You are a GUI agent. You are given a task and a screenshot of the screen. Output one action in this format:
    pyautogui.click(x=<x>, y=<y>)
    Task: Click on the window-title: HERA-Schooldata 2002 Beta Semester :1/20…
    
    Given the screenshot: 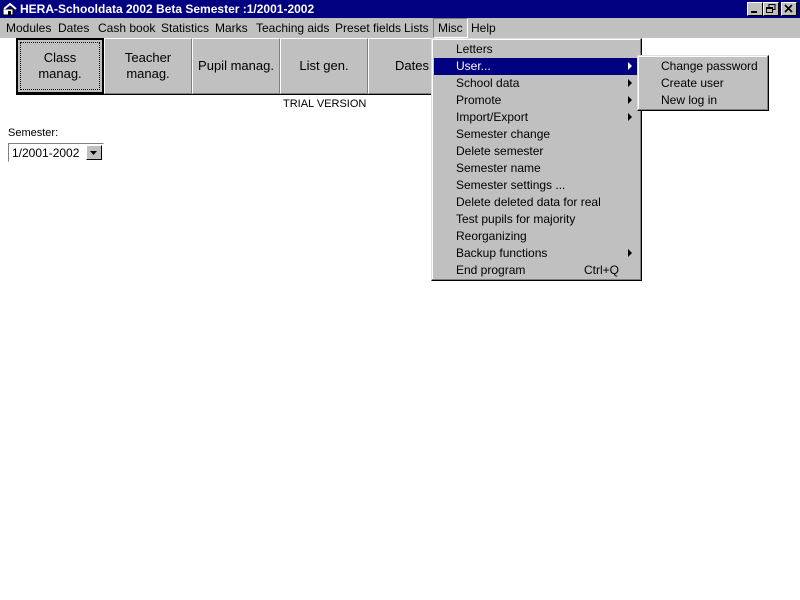 What is the action you would take?
    pyautogui.click(x=167, y=9)
    